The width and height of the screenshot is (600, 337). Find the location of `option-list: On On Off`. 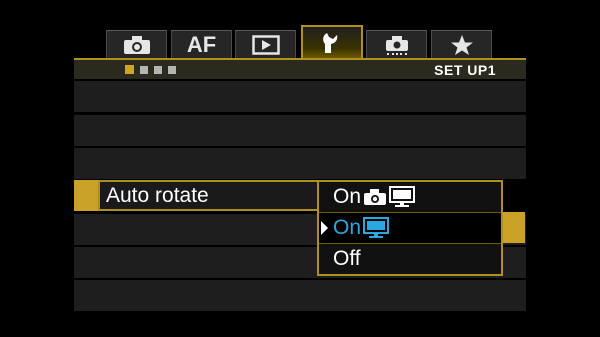

option-list: On On Off is located at coordinates (410, 228).